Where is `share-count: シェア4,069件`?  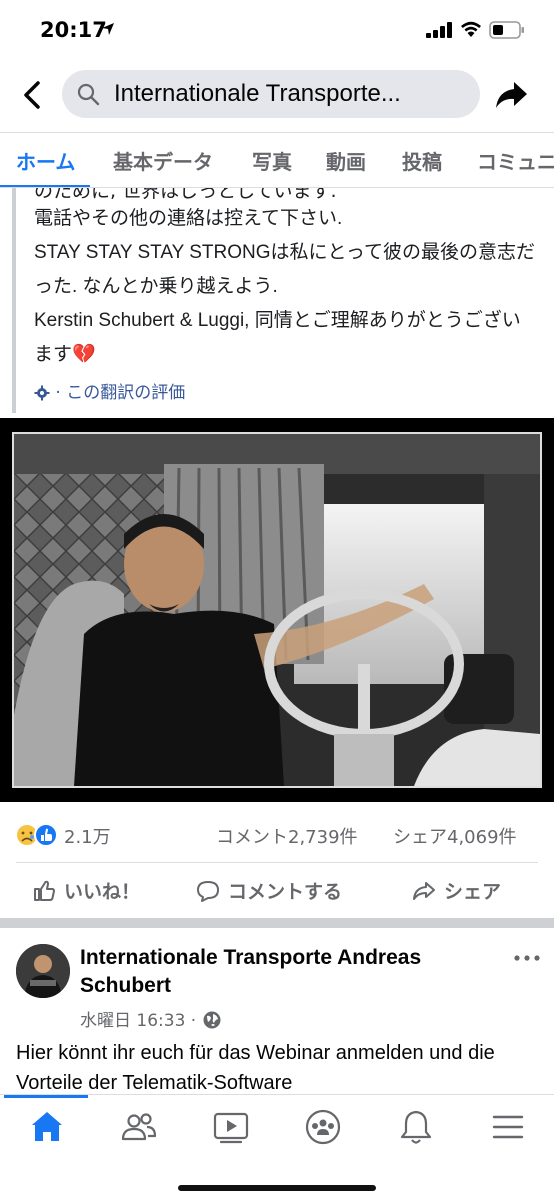
share-count: シェア4,069件 is located at coordinates (455, 836).